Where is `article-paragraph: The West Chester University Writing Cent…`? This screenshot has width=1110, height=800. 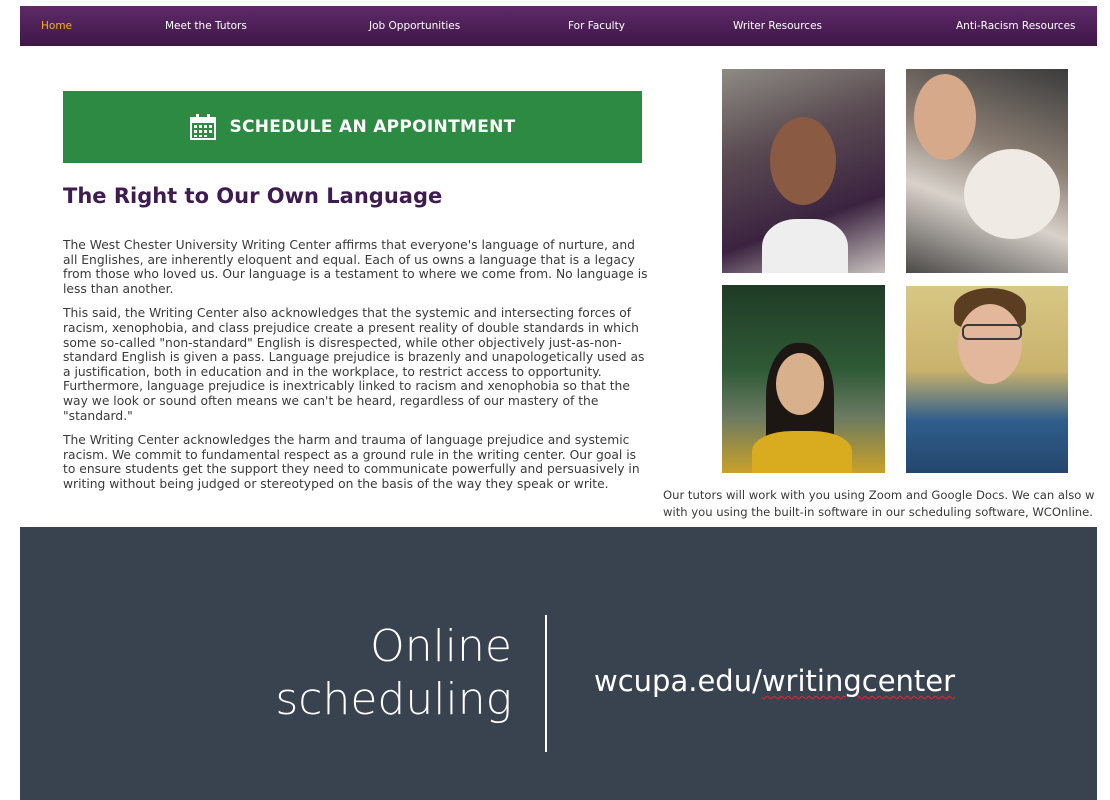
article-paragraph: The West Chester University Writing Cent… is located at coordinates (355, 267).